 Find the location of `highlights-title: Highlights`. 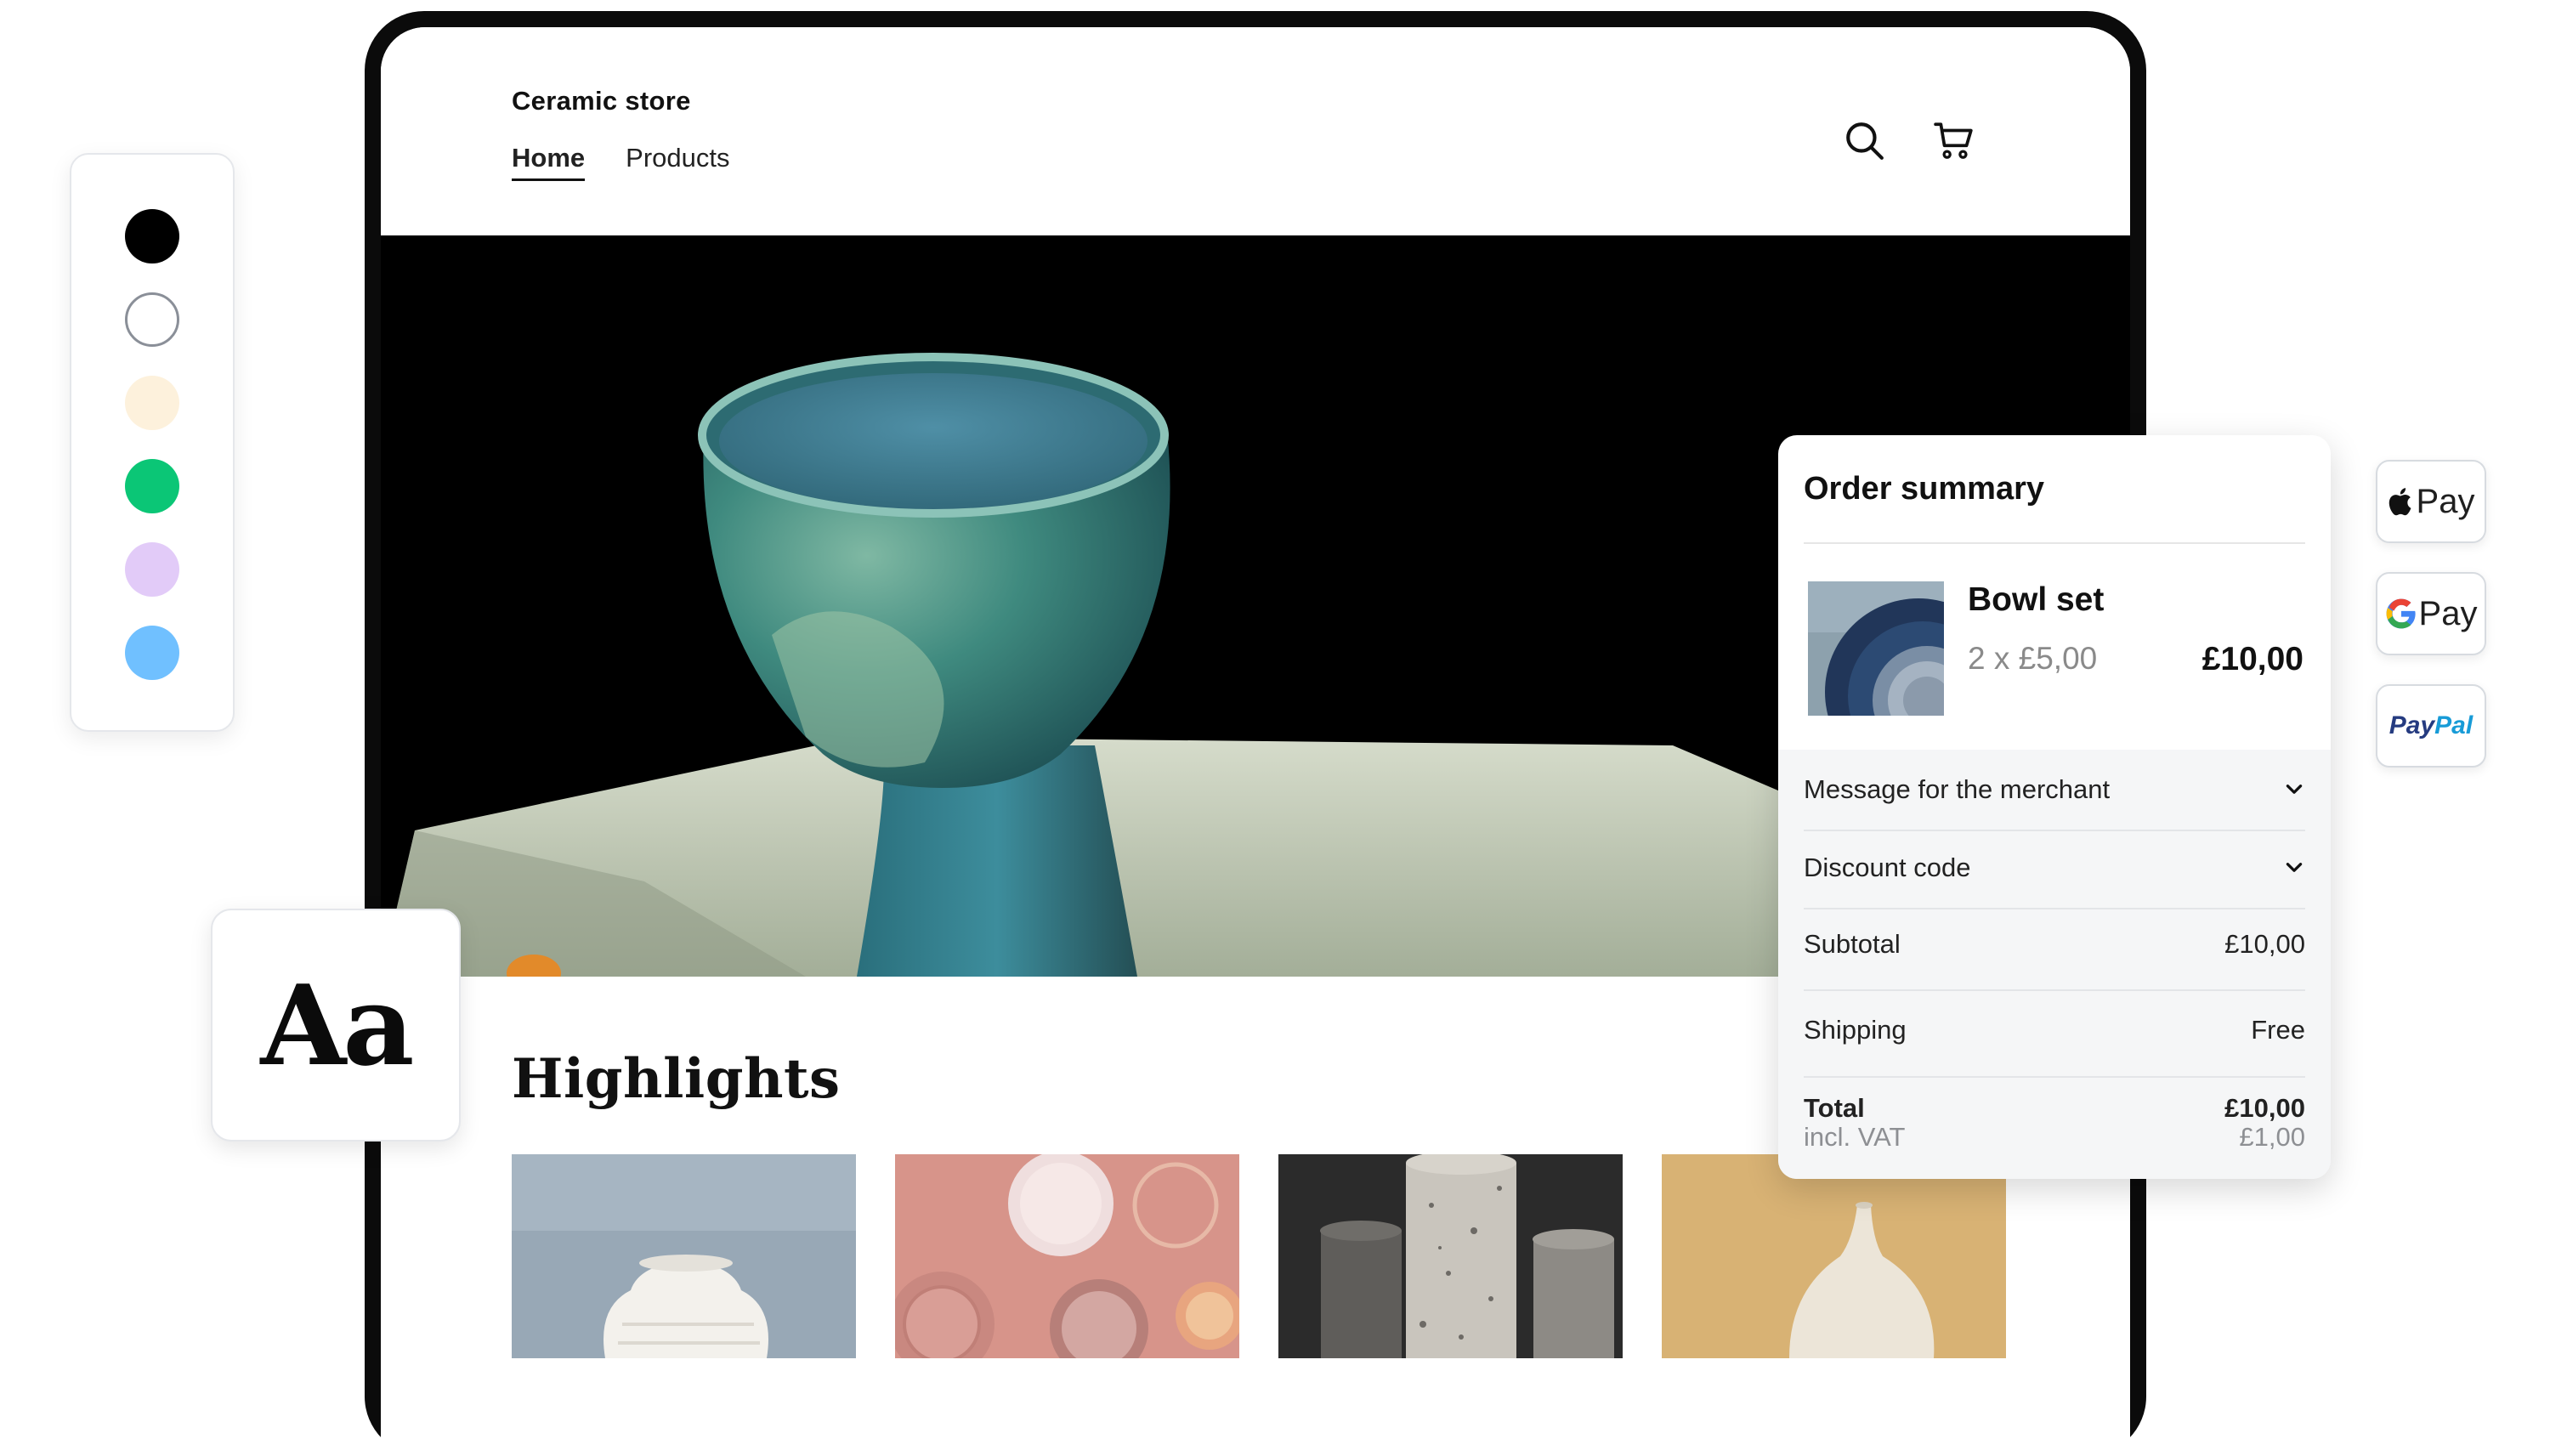

highlights-title: Highlights is located at coordinates (676, 1079).